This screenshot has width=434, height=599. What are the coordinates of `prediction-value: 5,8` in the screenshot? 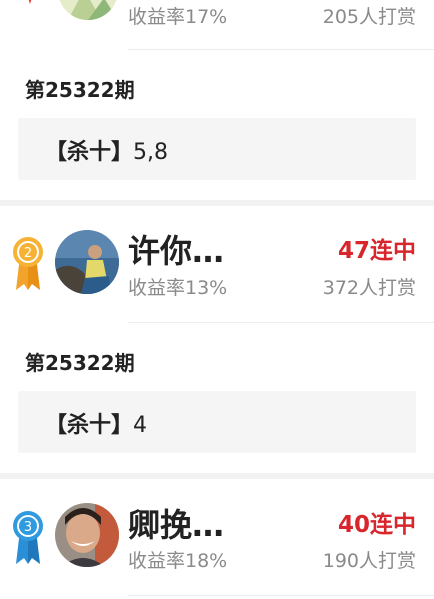 It's located at (151, 152).